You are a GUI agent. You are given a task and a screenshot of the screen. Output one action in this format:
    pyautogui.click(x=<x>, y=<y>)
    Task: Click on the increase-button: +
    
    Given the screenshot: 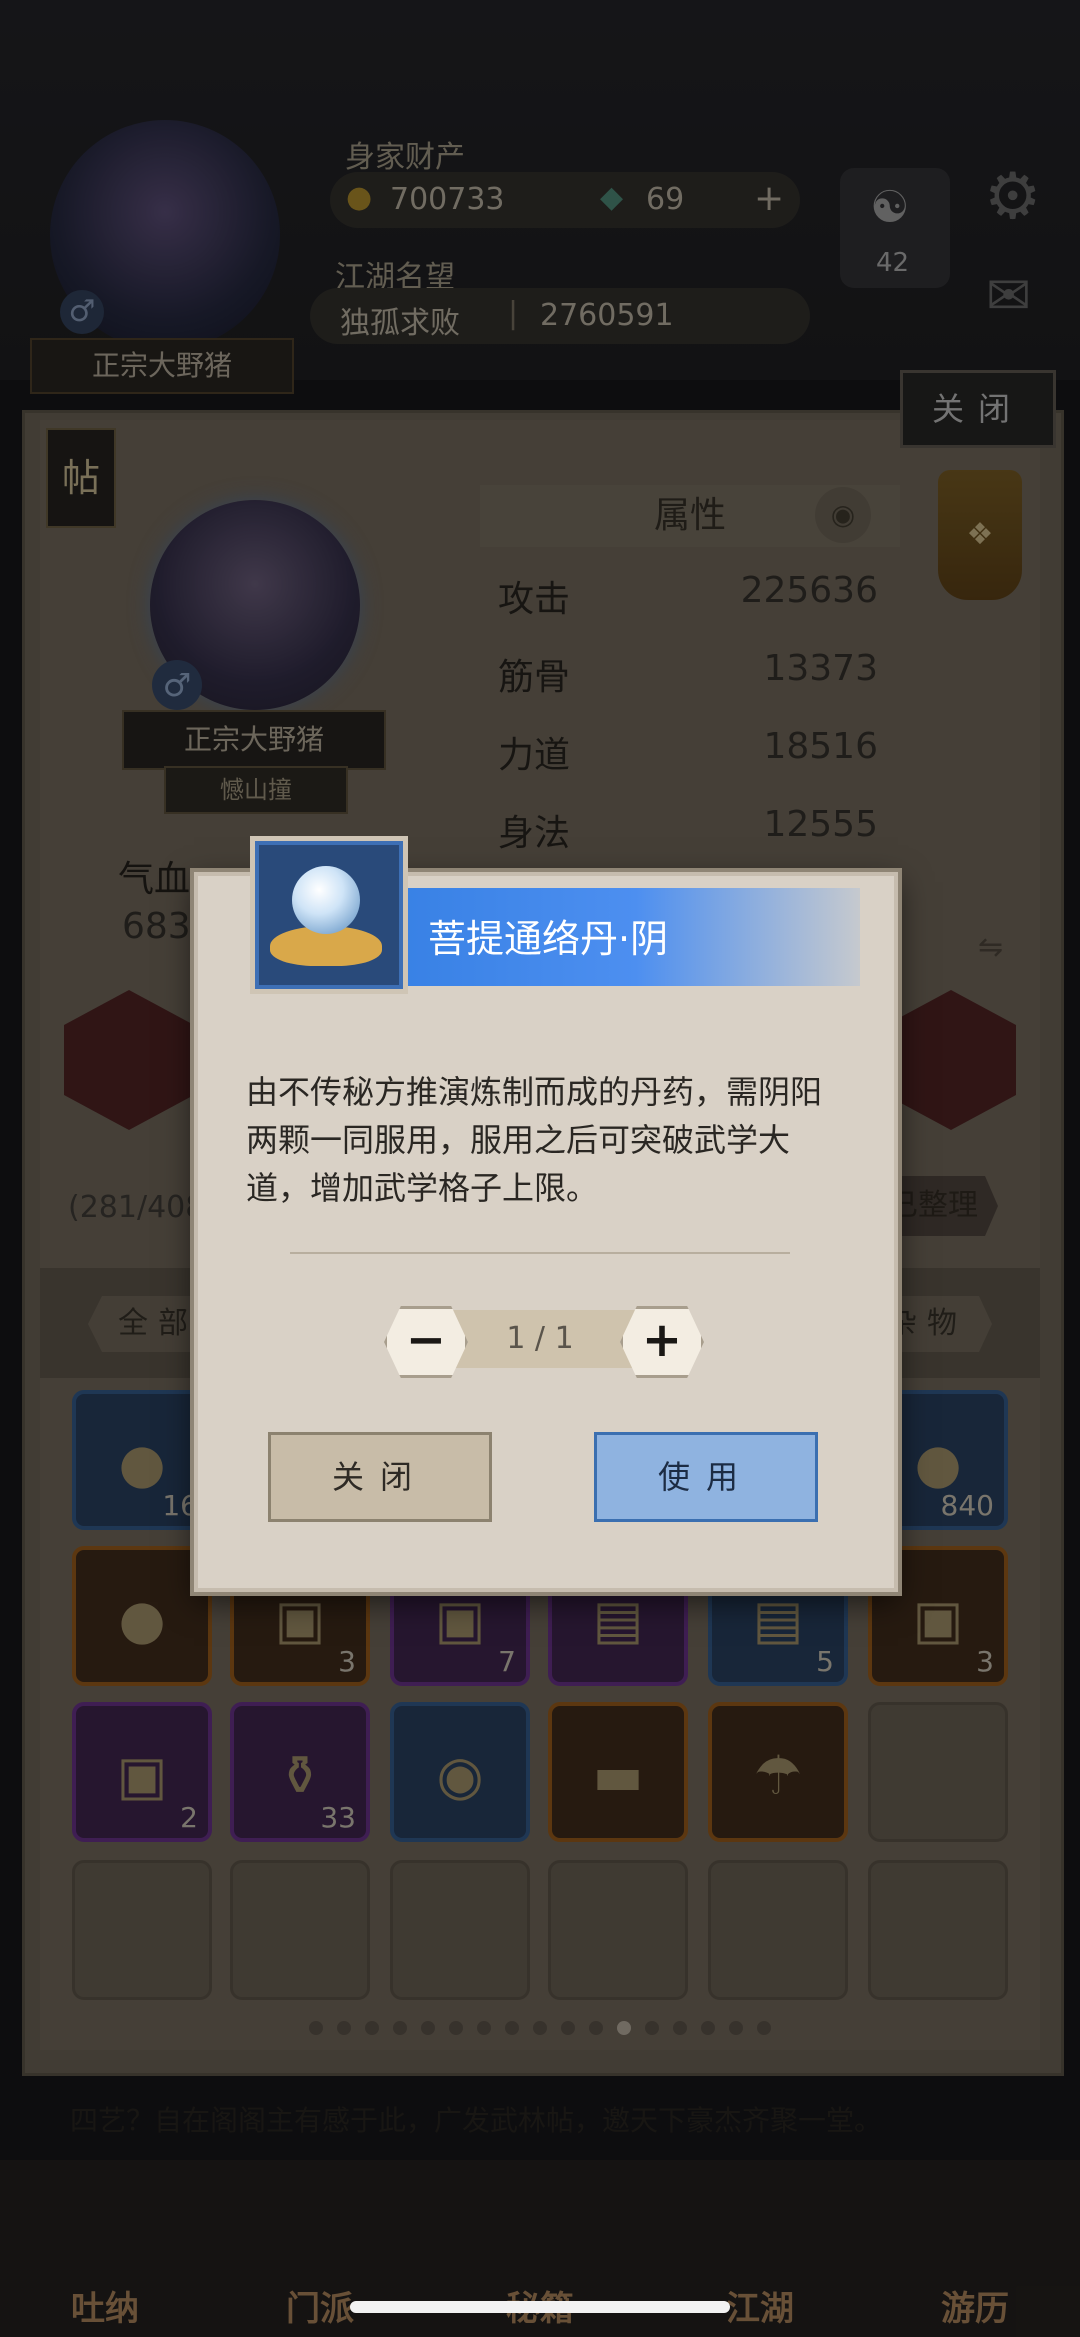 What is the action you would take?
    pyautogui.click(x=662, y=1342)
    